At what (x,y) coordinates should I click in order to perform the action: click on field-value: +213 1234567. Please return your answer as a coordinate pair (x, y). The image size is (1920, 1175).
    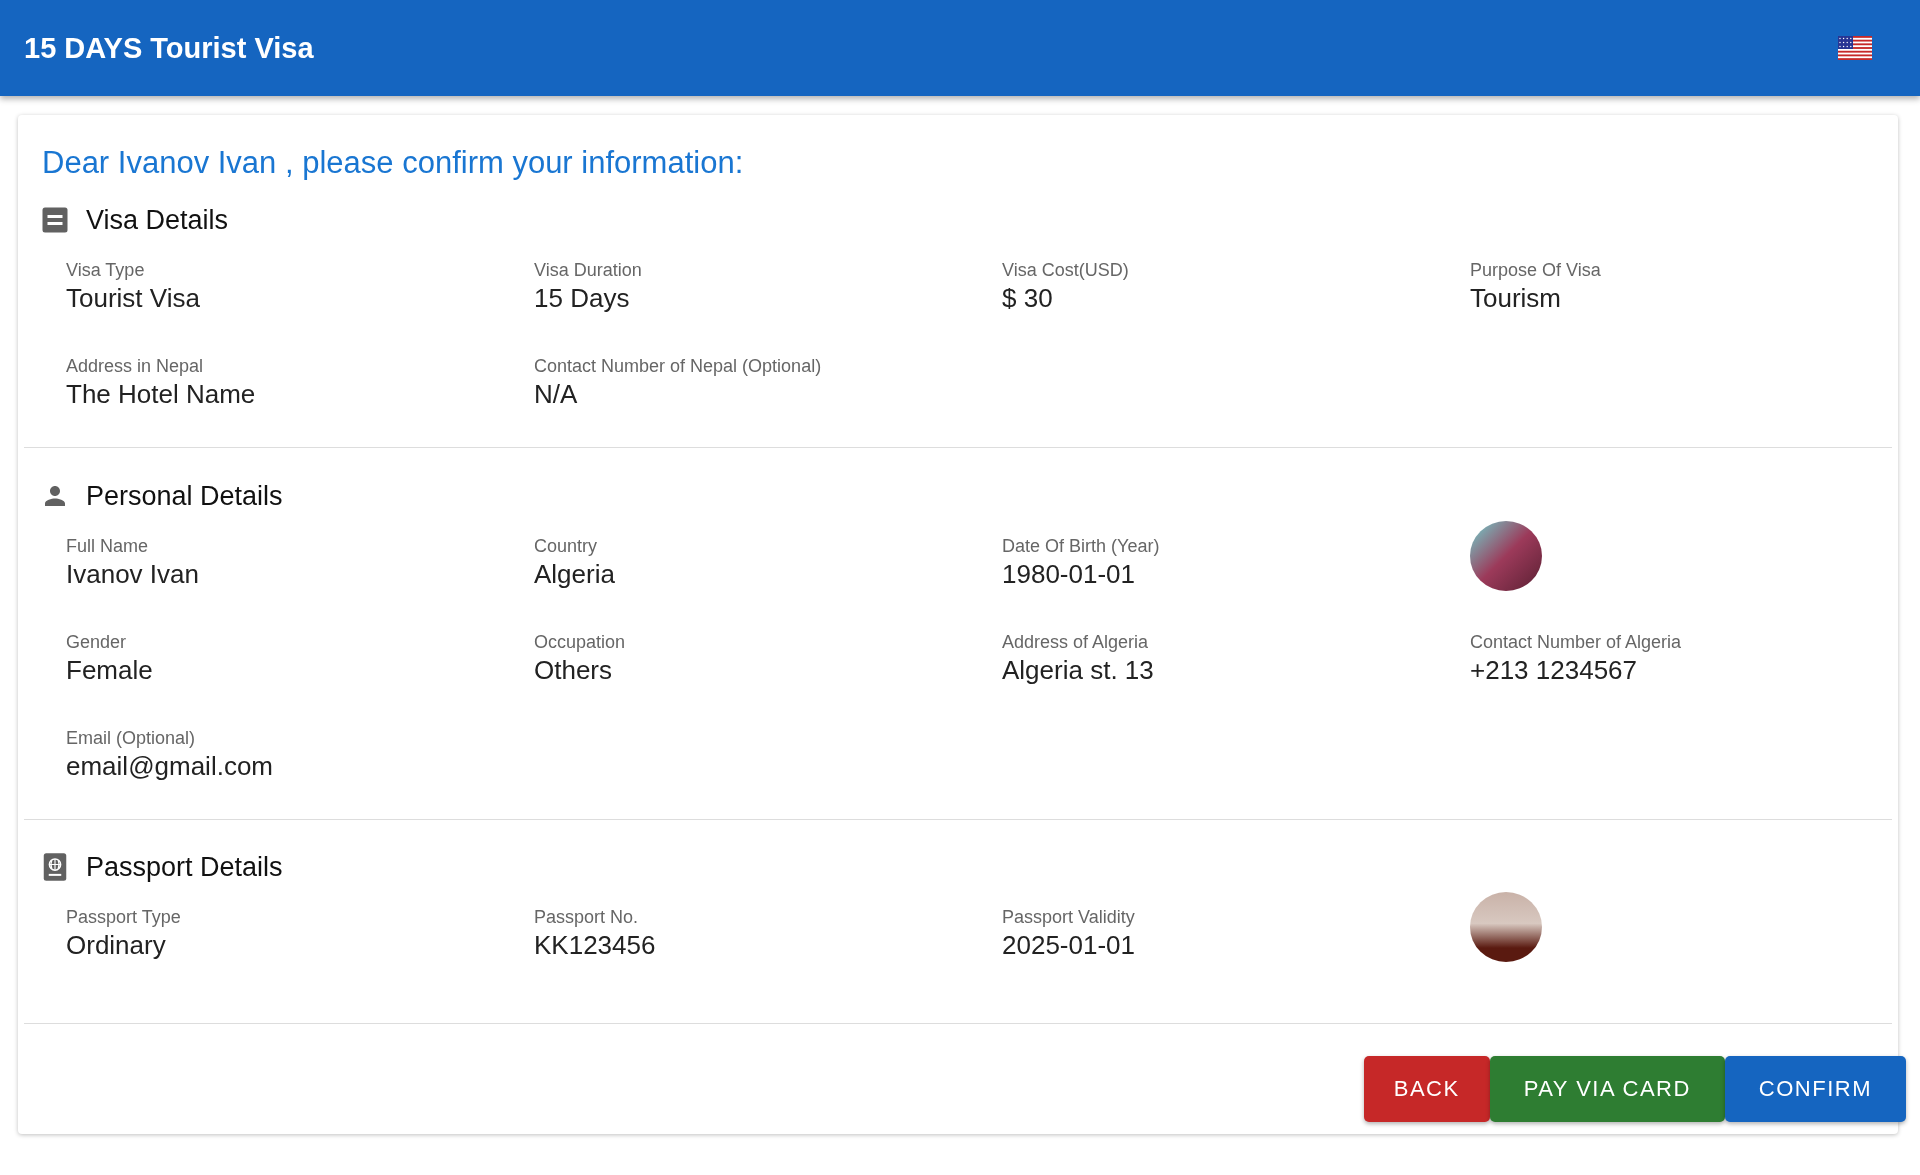
    Looking at the image, I should click on (1554, 670).